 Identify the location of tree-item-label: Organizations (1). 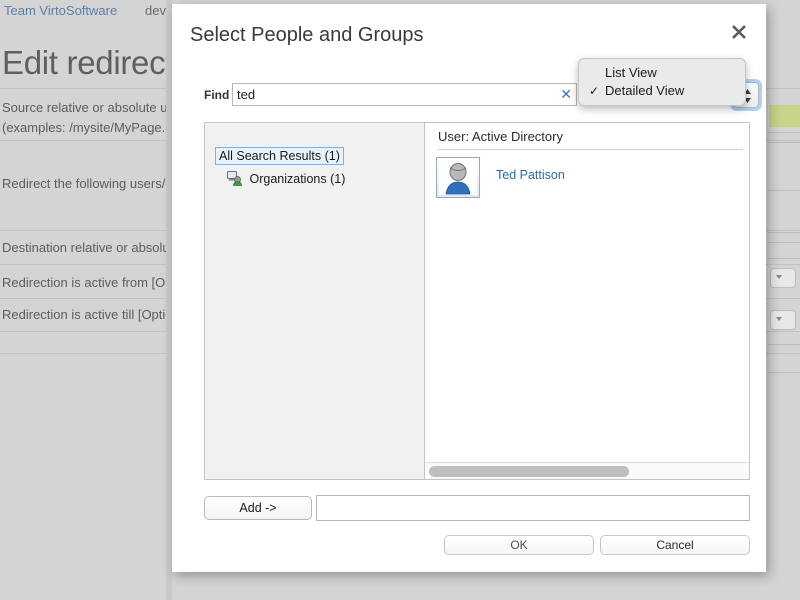
(297, 179).